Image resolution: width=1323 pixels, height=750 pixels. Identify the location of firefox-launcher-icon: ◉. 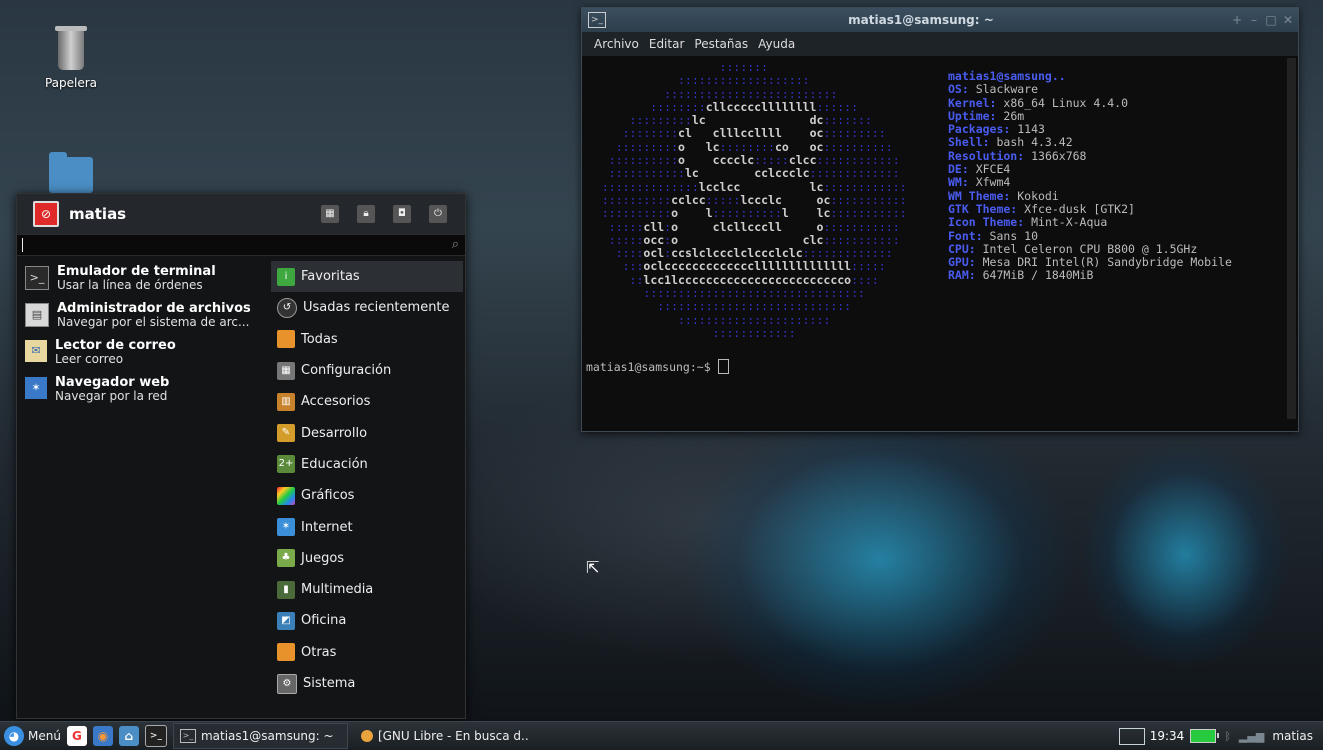
(102, 736).